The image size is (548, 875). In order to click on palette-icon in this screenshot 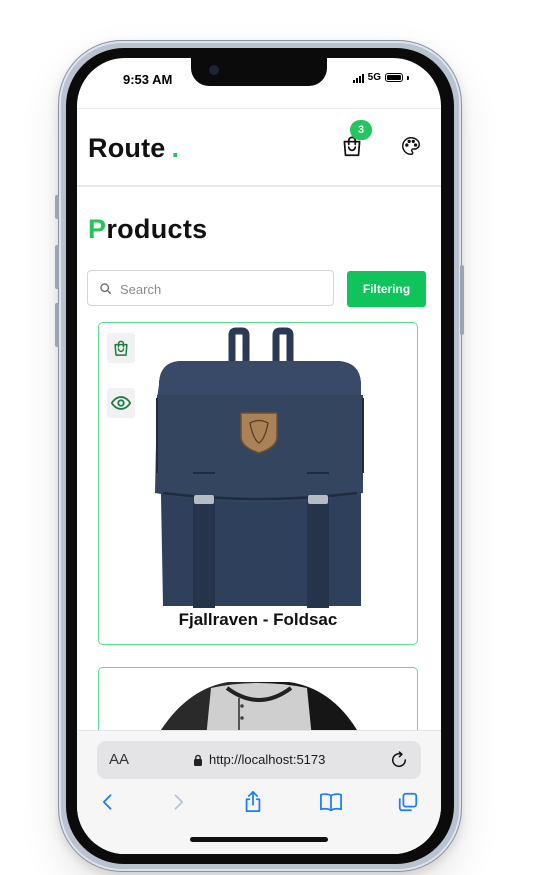, I will do `click(411, 146)`.